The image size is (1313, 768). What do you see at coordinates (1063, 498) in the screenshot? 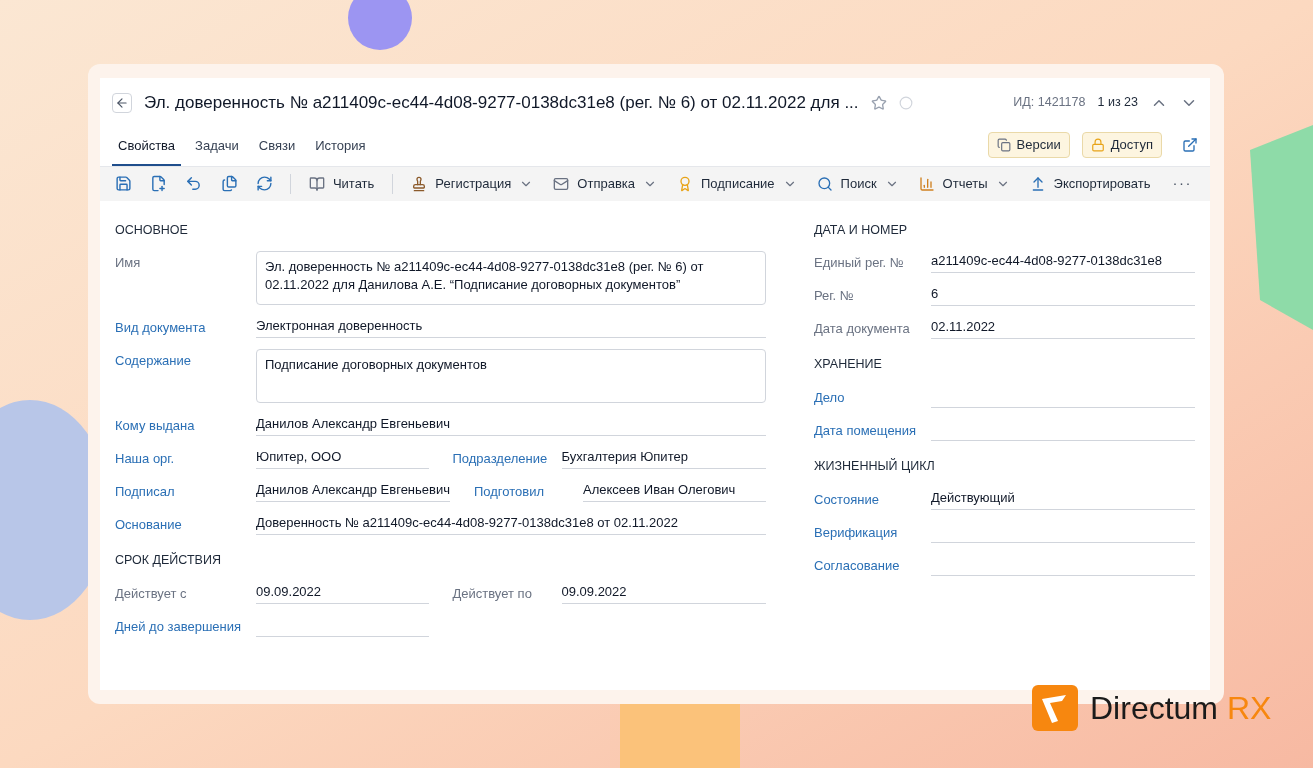
I see `input-field: Действующий` at bounding box center [1063, 498].